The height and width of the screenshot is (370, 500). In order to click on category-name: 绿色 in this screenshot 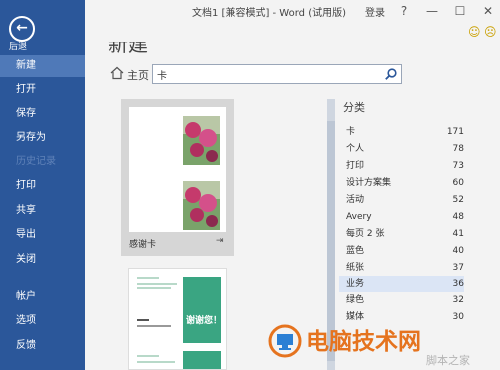, I will do `click(355, 300)`.